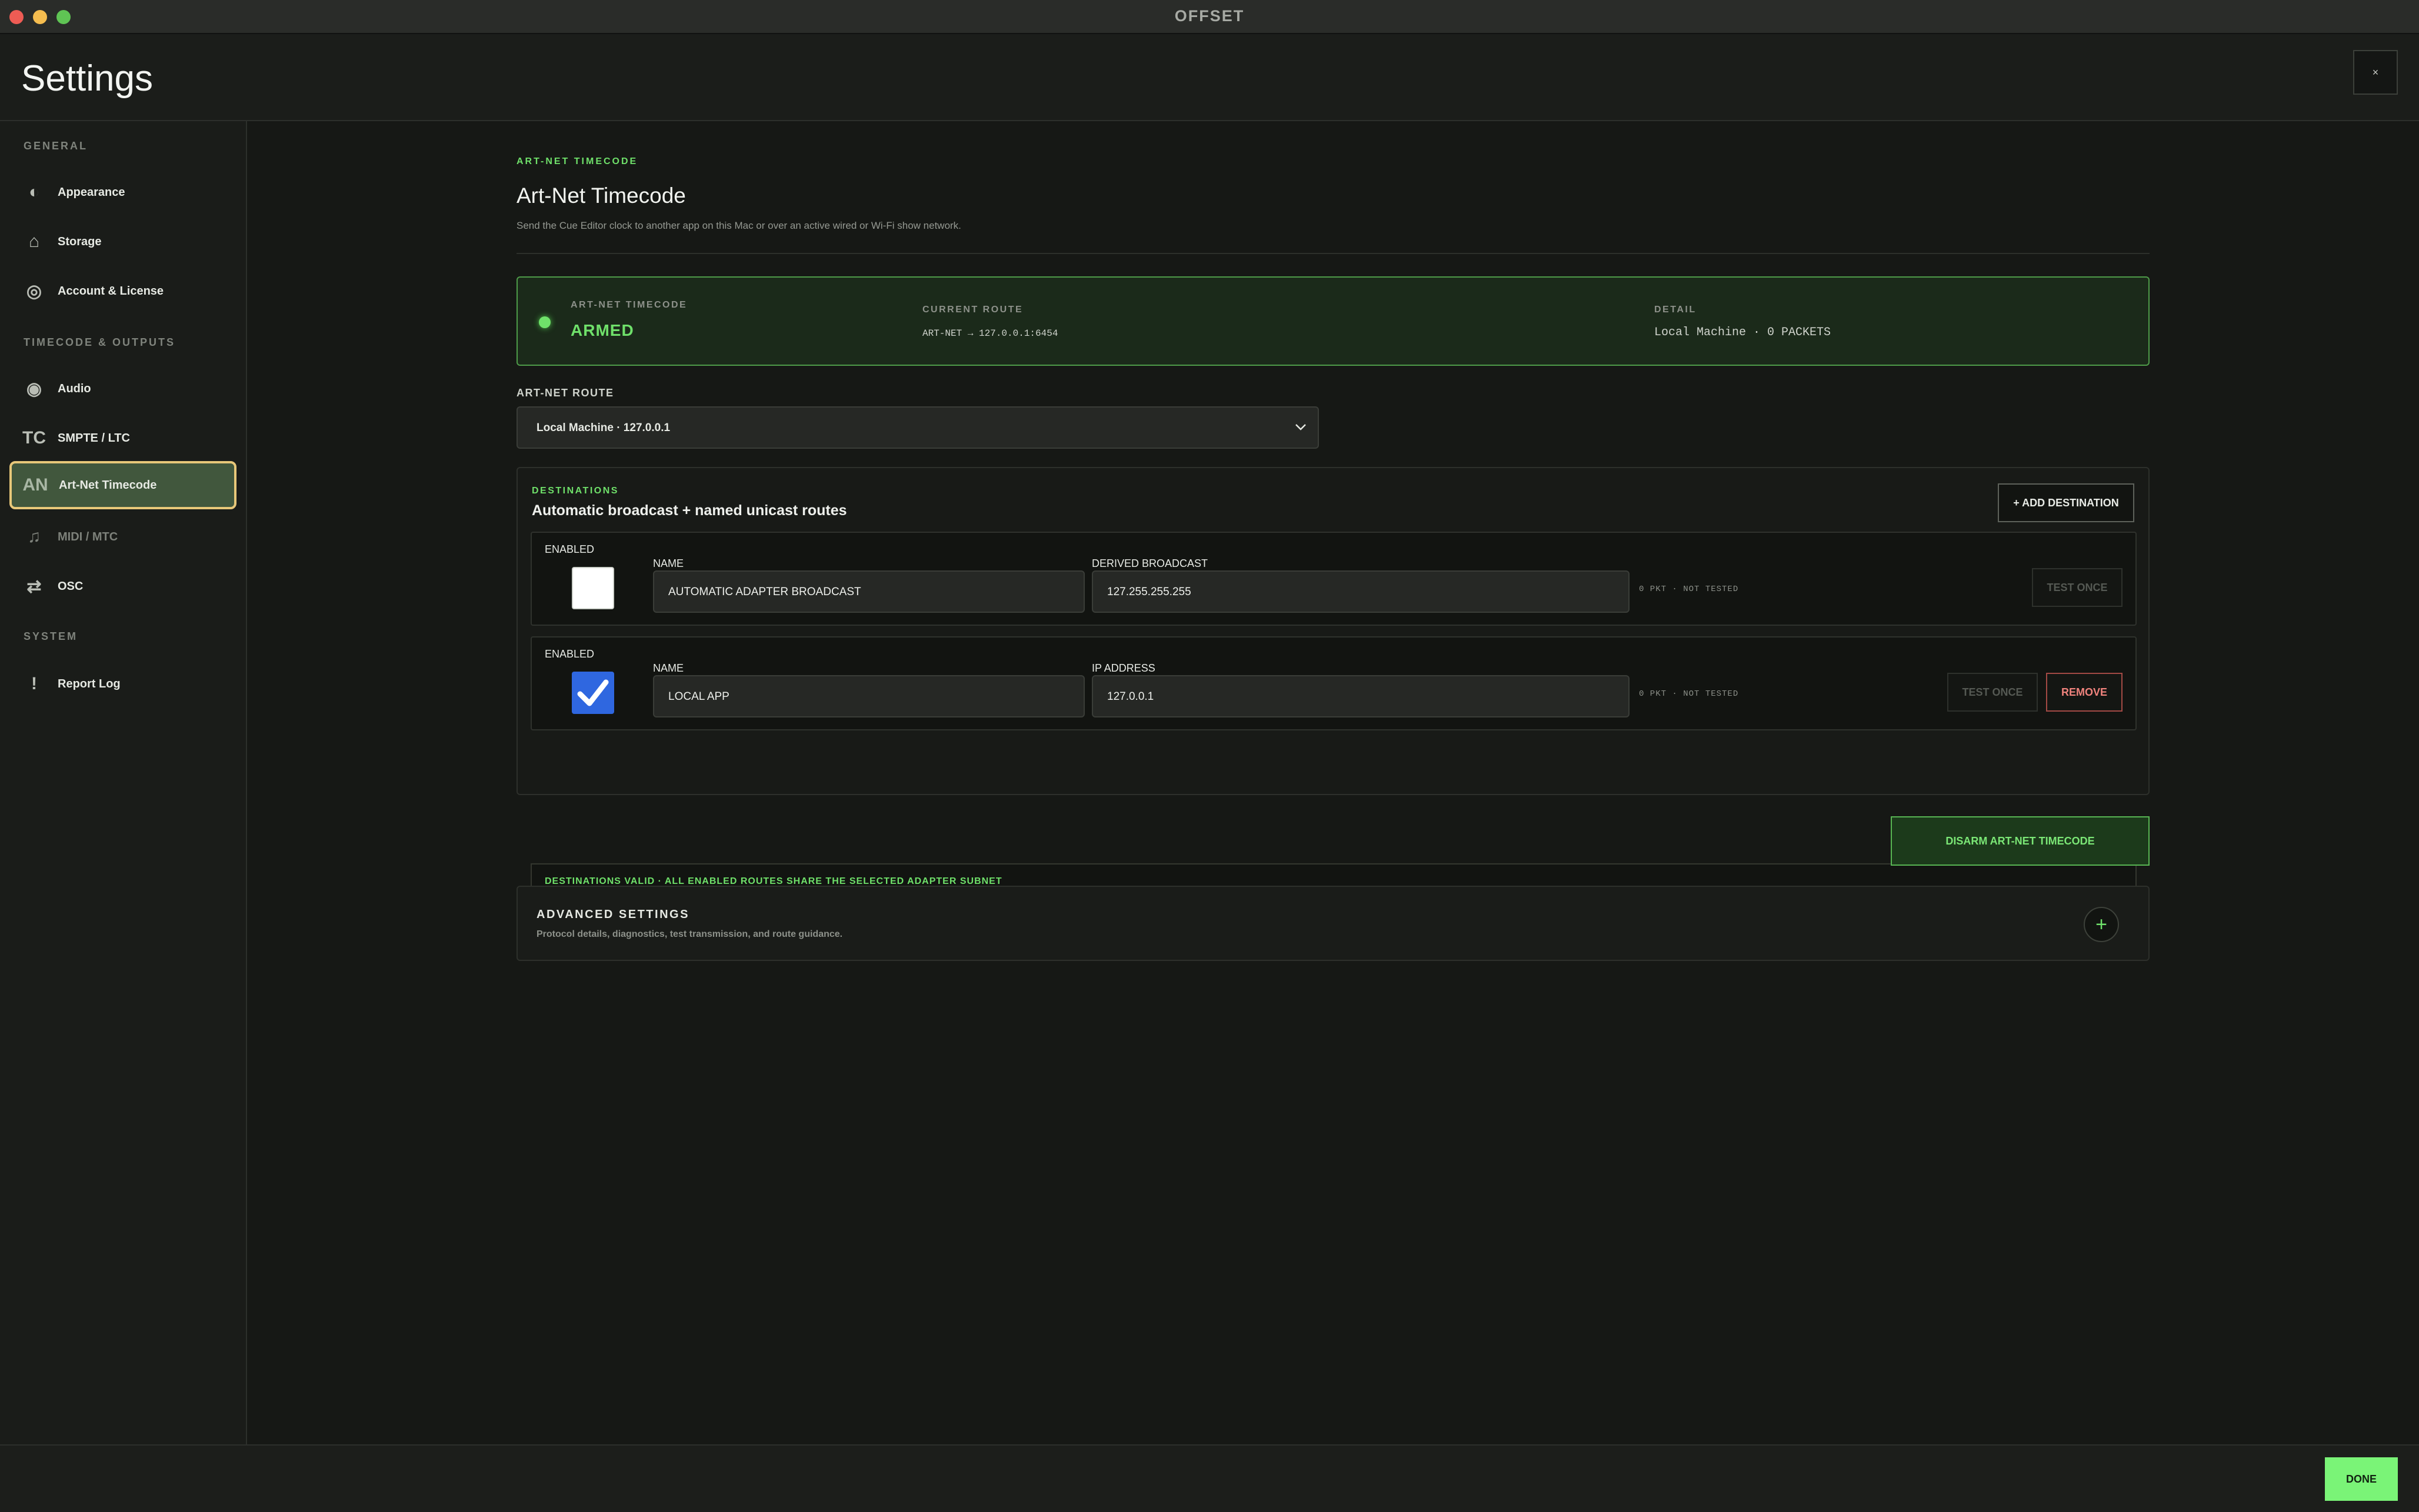 The width and height of the screenshot is (2419, 1512). I want to click on derived-broadcast-value: 127.255.255.255, so click(1149, 592).